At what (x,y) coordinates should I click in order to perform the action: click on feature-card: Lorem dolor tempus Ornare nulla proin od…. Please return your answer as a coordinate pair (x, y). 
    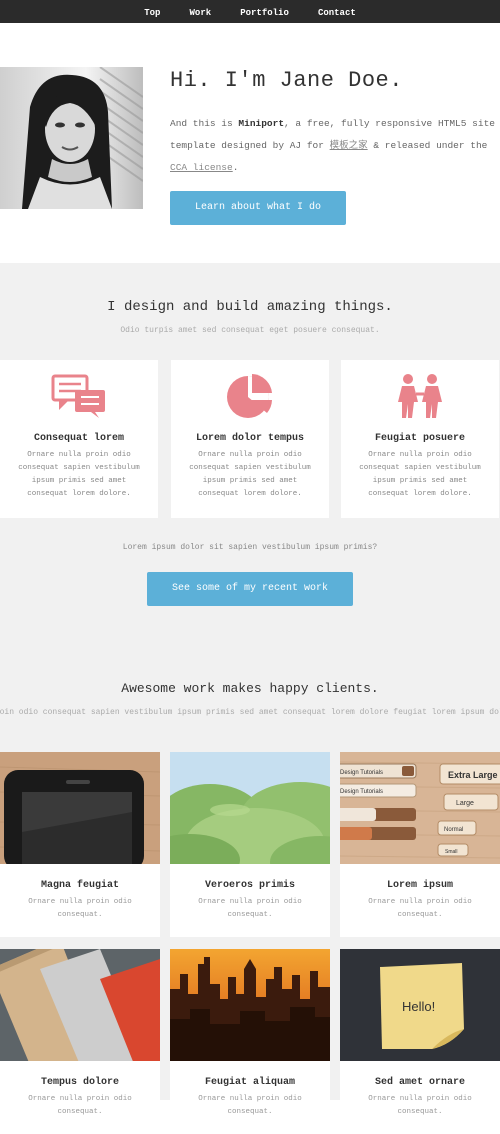
    Looking at the image, I should click on (250, 439).